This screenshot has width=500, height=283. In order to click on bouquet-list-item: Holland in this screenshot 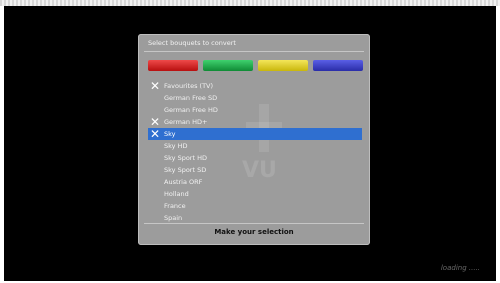, I will do `click(255, 194)`.